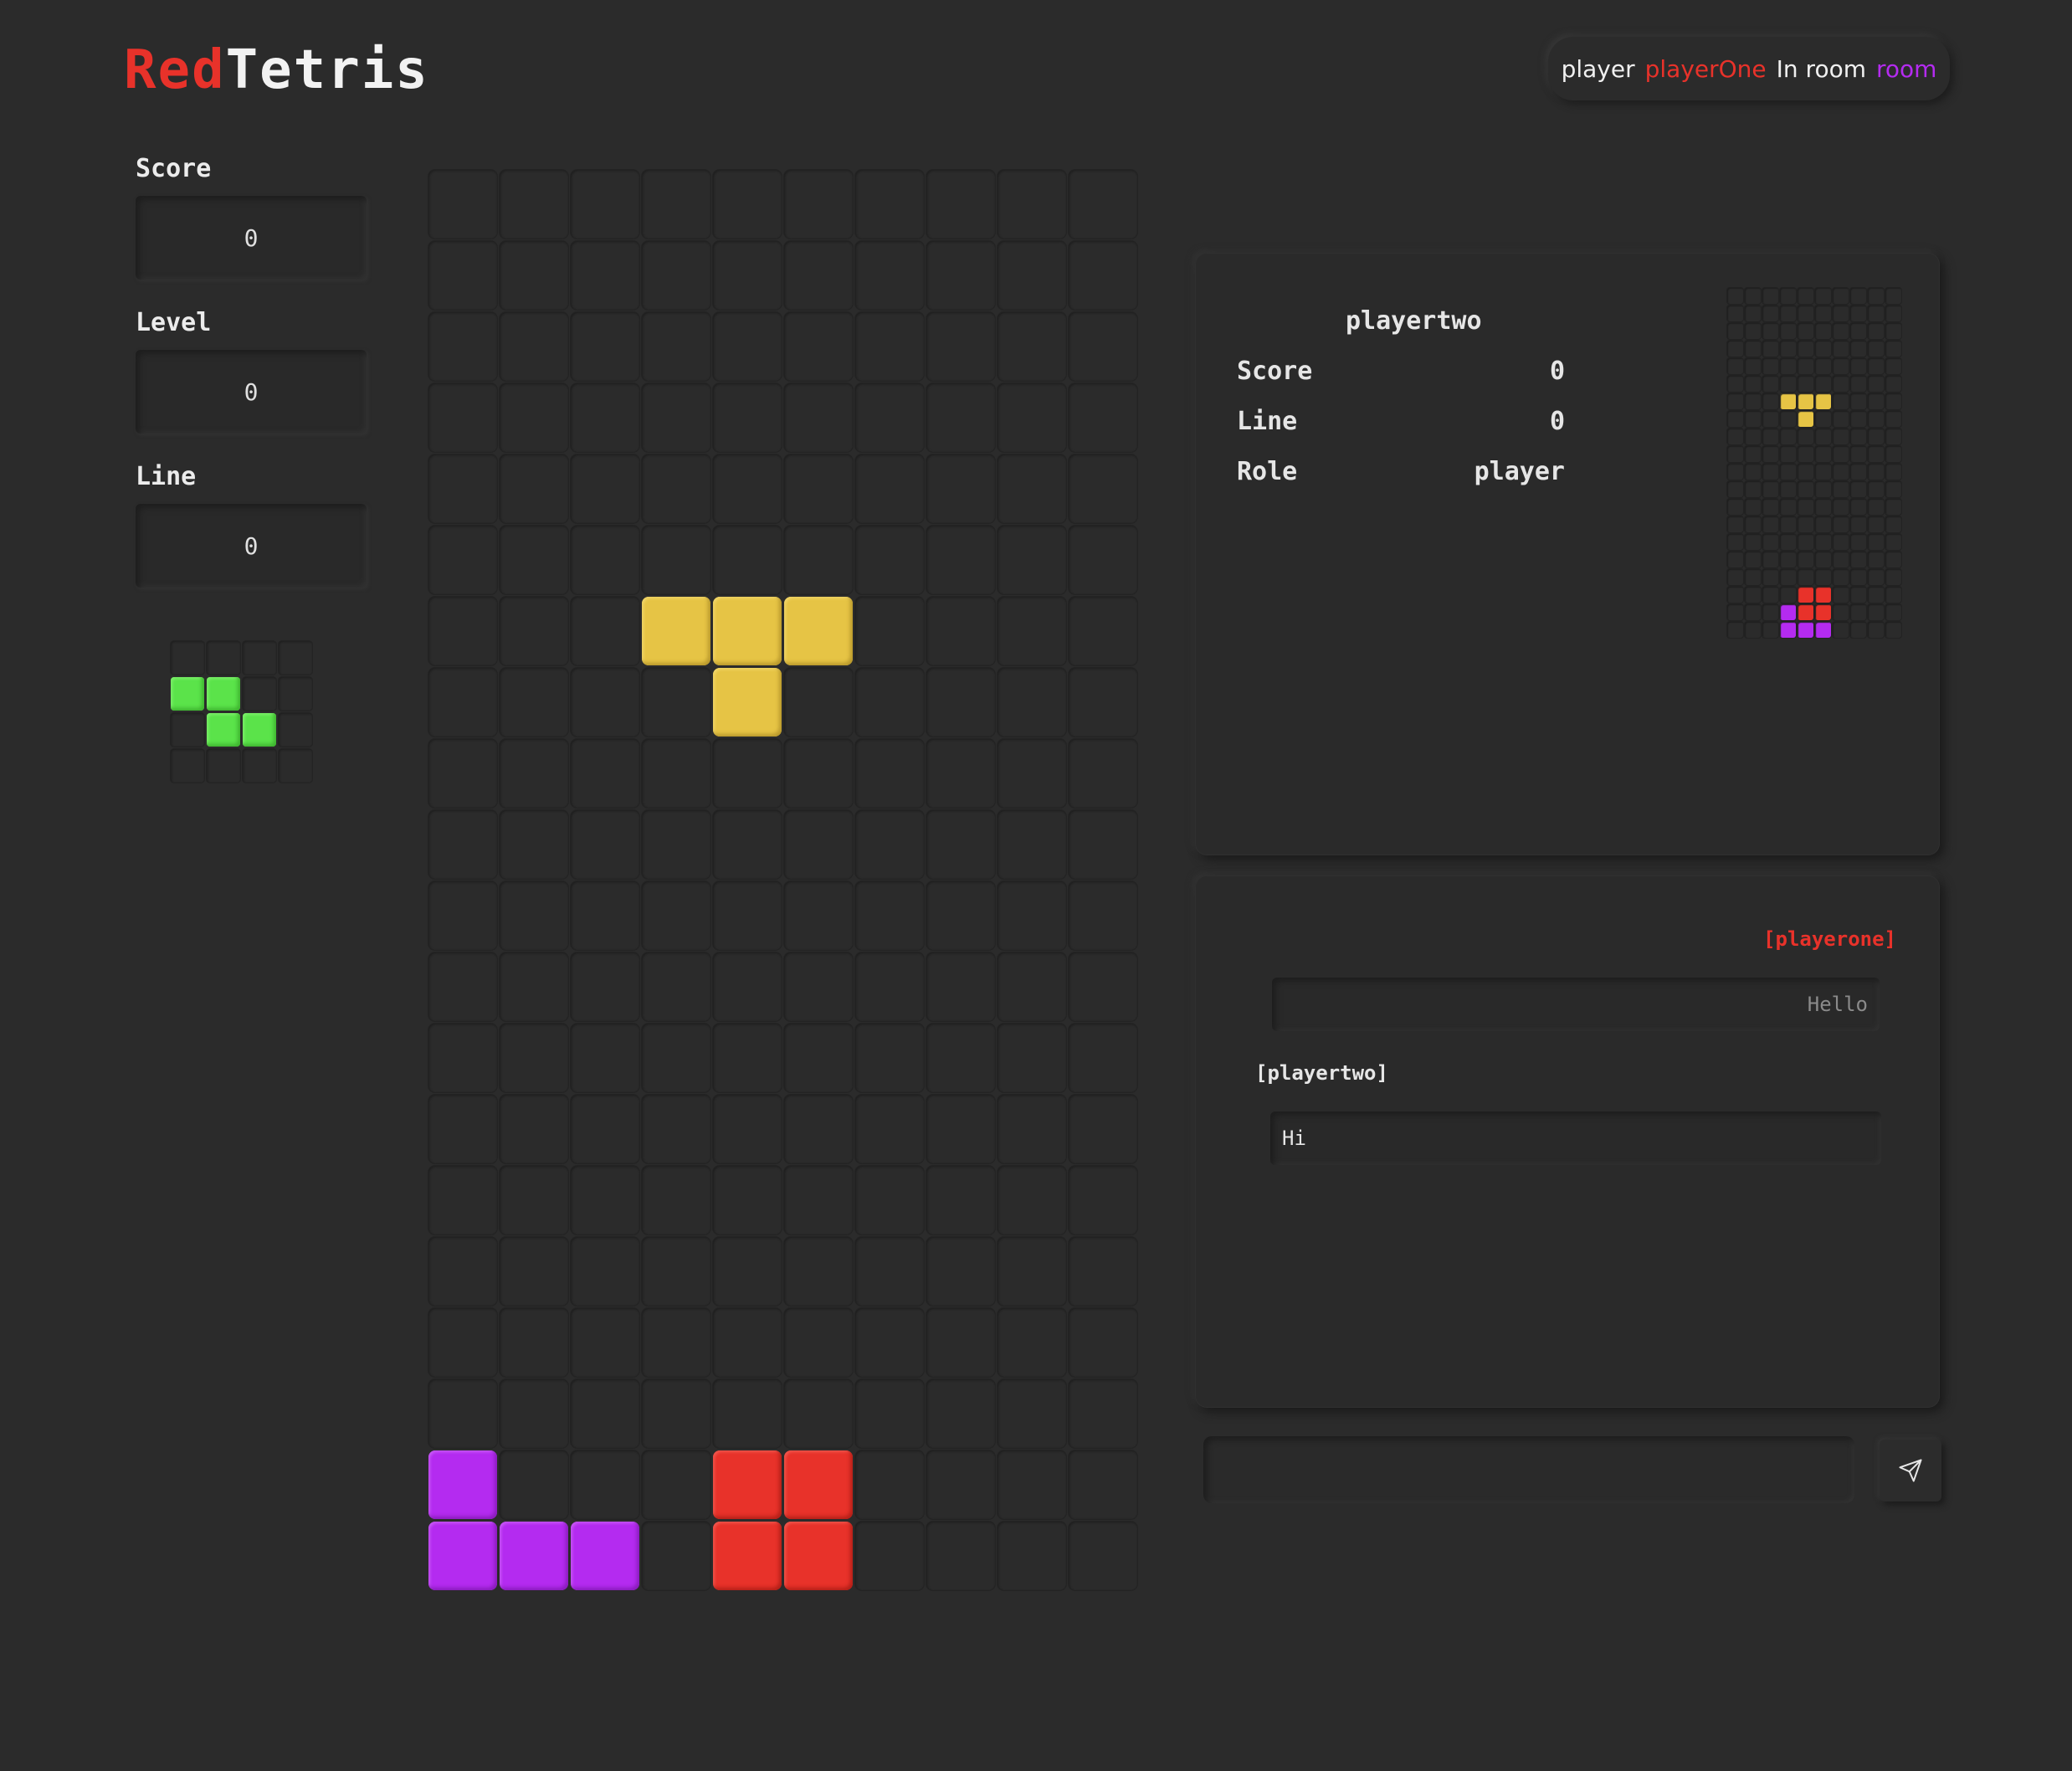 This screenshot has height=1771, width=2072. What do you see at coordinates (1829, 939) in the screenshot?
I see `chat-message-author: [playerone]` at bounding box center [1829, 939].